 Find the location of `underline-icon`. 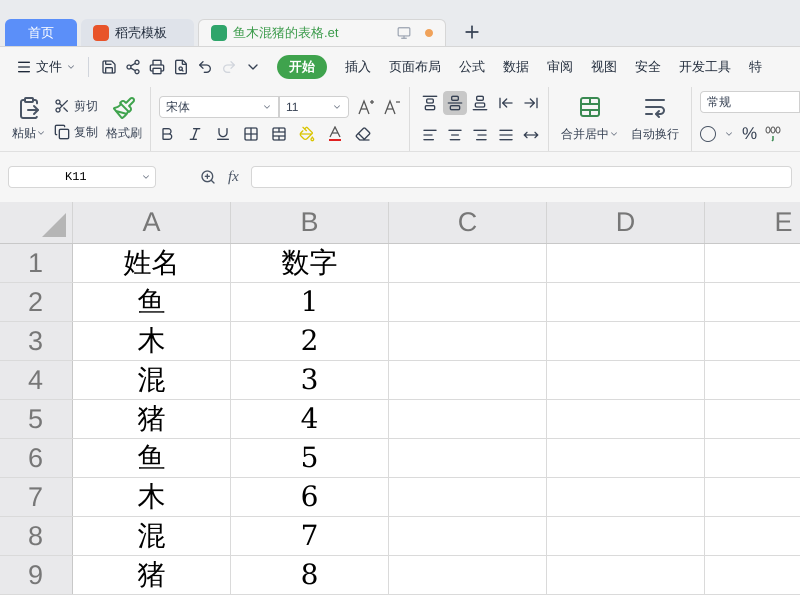

underline-icon is located at coordinates (223, 134).